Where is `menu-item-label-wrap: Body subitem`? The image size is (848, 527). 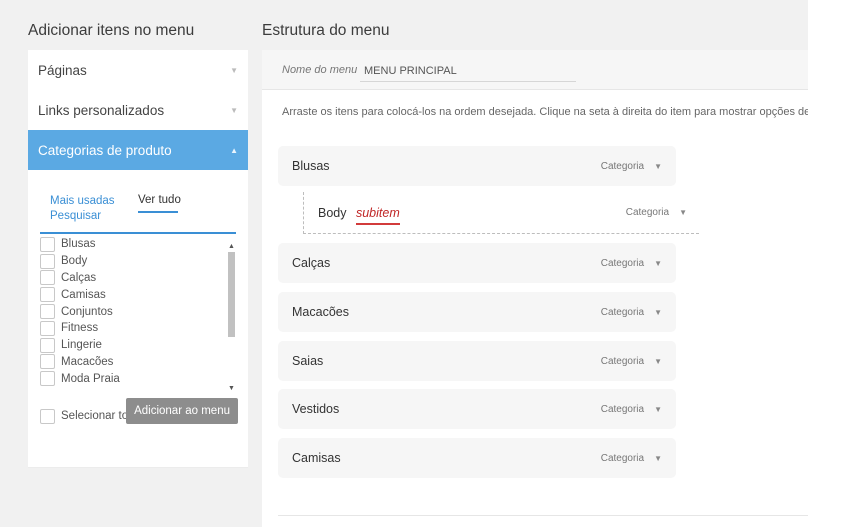
menu-item-label-wrap: Body subitem is located at coordinates (359, 215).